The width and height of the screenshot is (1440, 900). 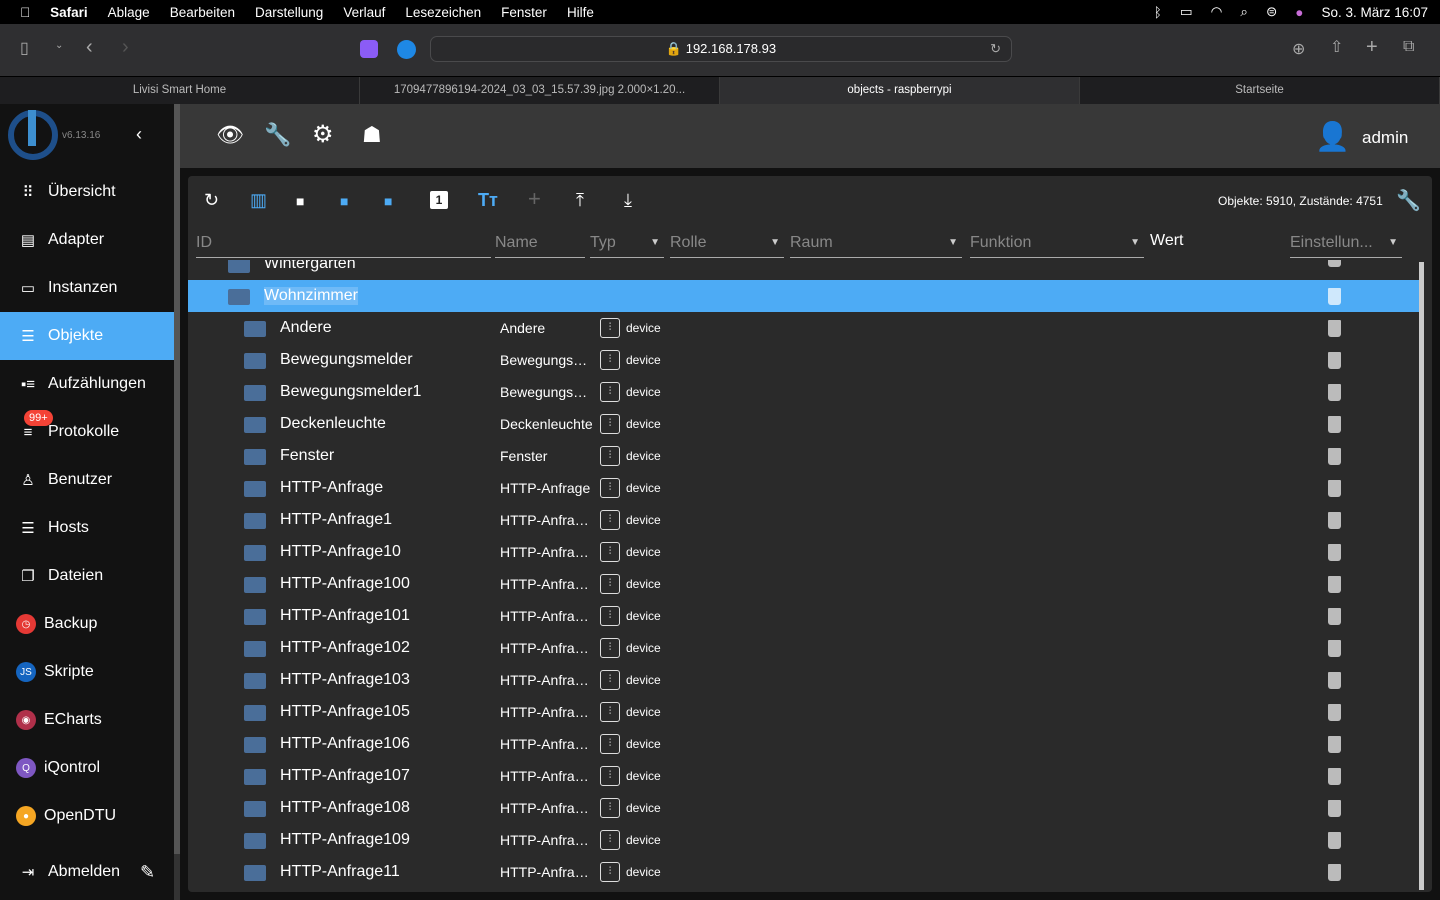 What do you see at coordinates (804, 680) in the screenshot?
I see `tree-row: HTTP-Anfrage103 HTTP-Anfrage... ⫶ device` at bounding box center [804, 680].